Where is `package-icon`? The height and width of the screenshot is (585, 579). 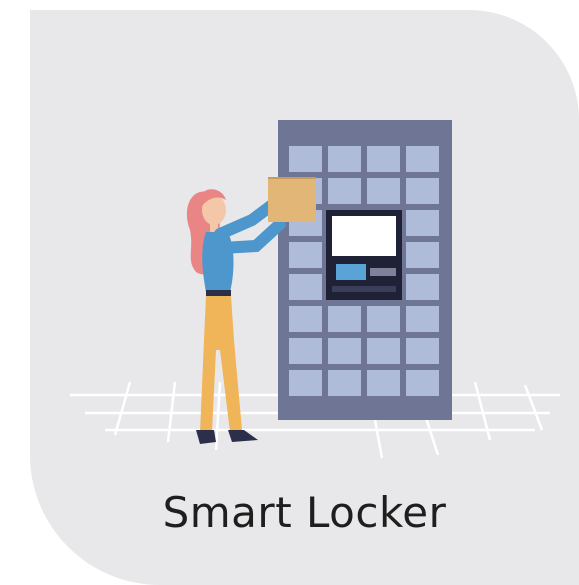 package-icon is located at coordinates (292, 199).